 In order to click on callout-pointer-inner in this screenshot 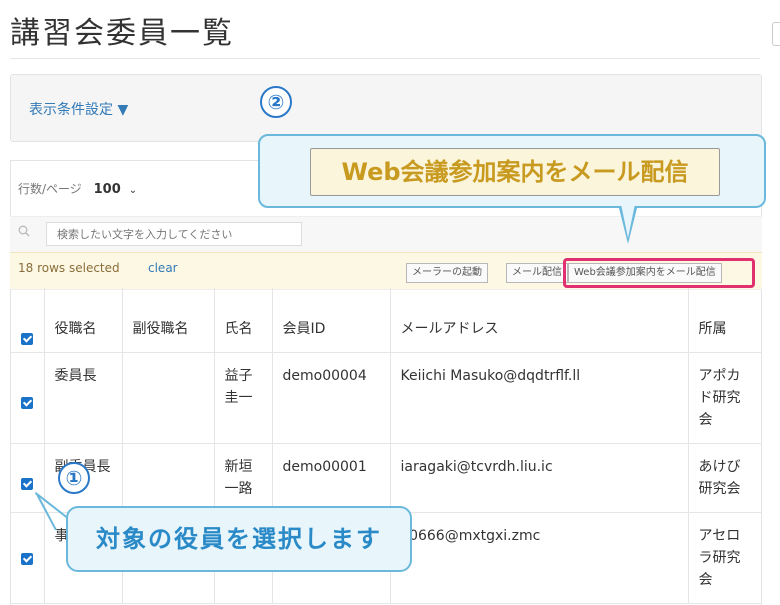, I will do `click(628, 221)`.